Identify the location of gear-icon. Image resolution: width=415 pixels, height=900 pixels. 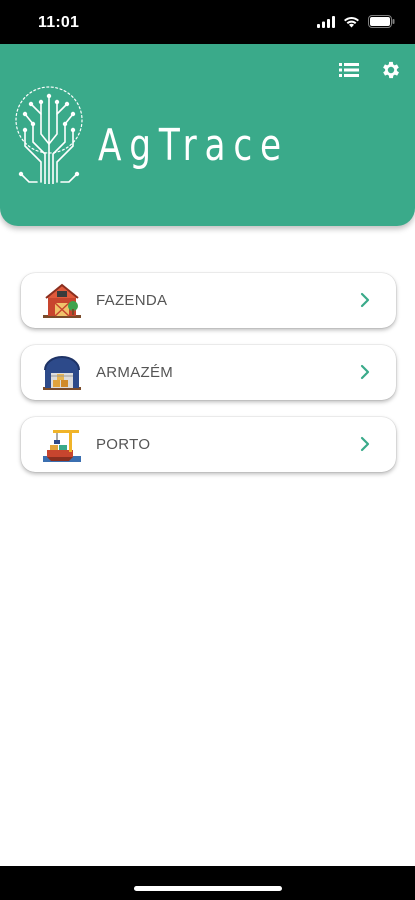
(391, 70).